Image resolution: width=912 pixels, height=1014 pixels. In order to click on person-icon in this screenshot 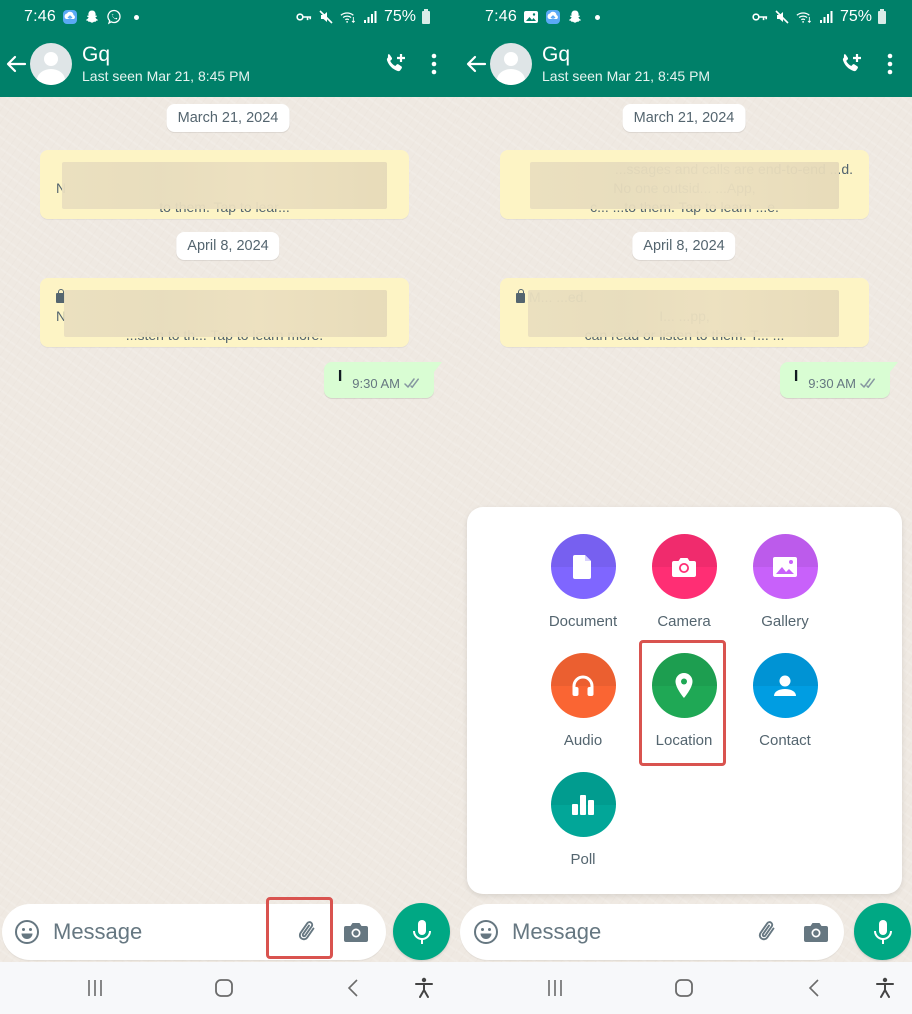, I will do `click(785, 685)`.